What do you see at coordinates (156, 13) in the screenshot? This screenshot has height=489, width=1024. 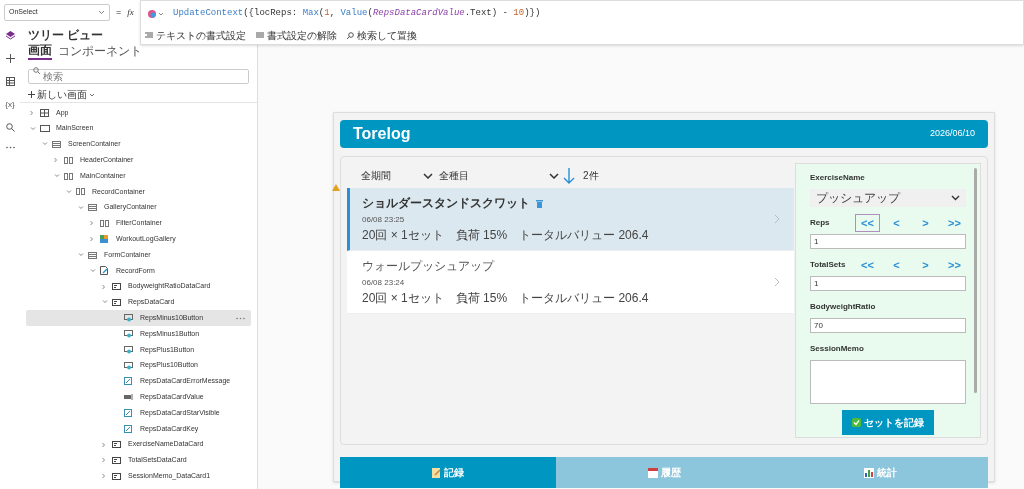 I see `copilot-icon` at bounding box center [156, 13].